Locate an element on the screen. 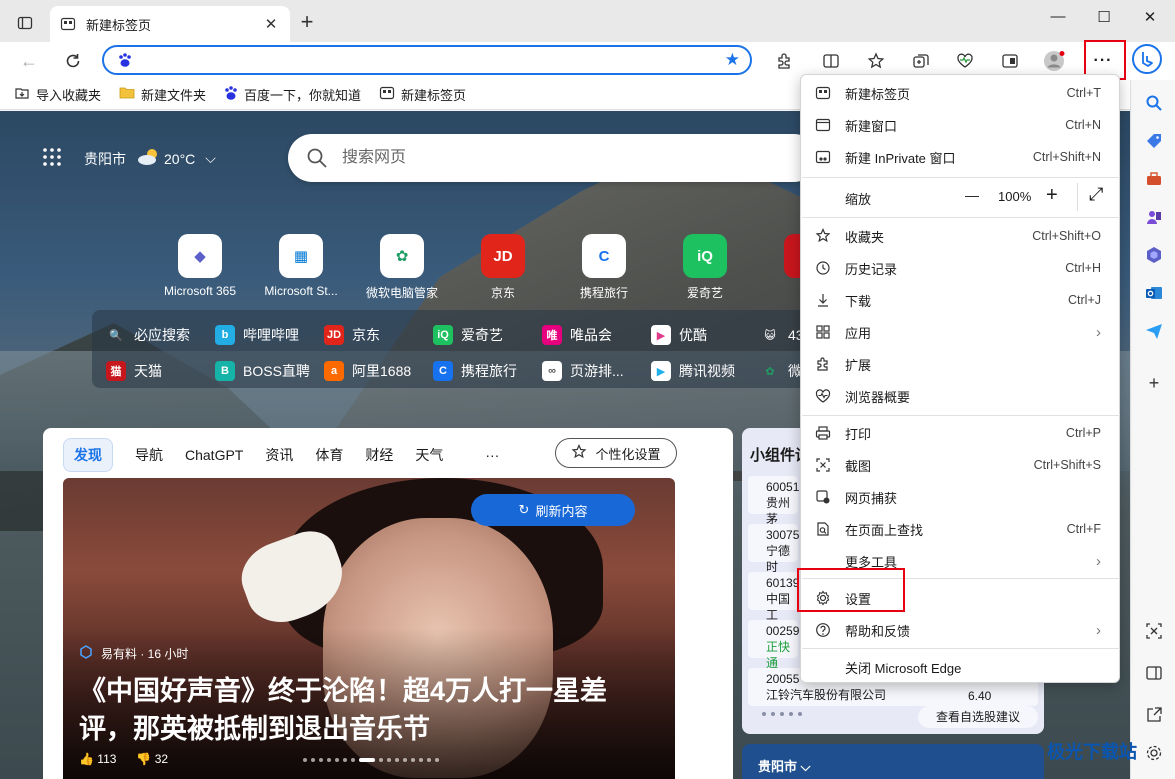  fullscreen-icon: ⤢ is located at coordinates (1096, 194).